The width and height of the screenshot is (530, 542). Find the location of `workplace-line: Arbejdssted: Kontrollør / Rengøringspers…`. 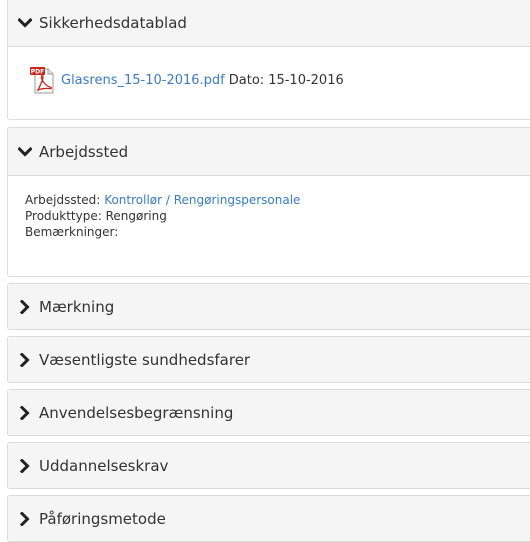

workplace-line: Arbejdssted: Kontrollør / Rengøringspers… is located at coordinates (271, 200).